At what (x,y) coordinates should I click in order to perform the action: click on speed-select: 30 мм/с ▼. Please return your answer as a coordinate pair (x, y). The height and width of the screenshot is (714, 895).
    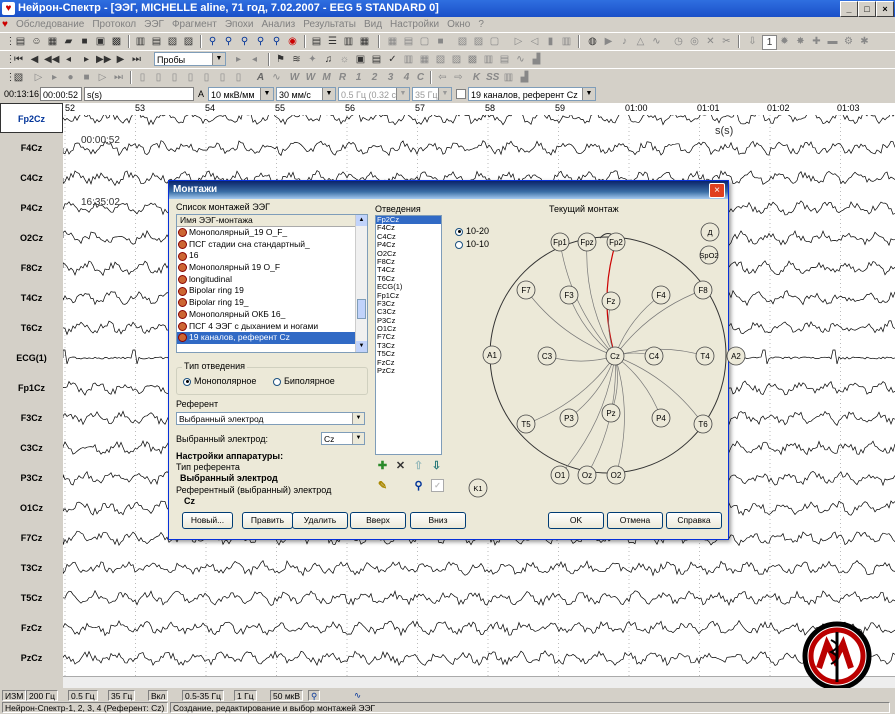
    Looking at the image, I should click on (306, 94).